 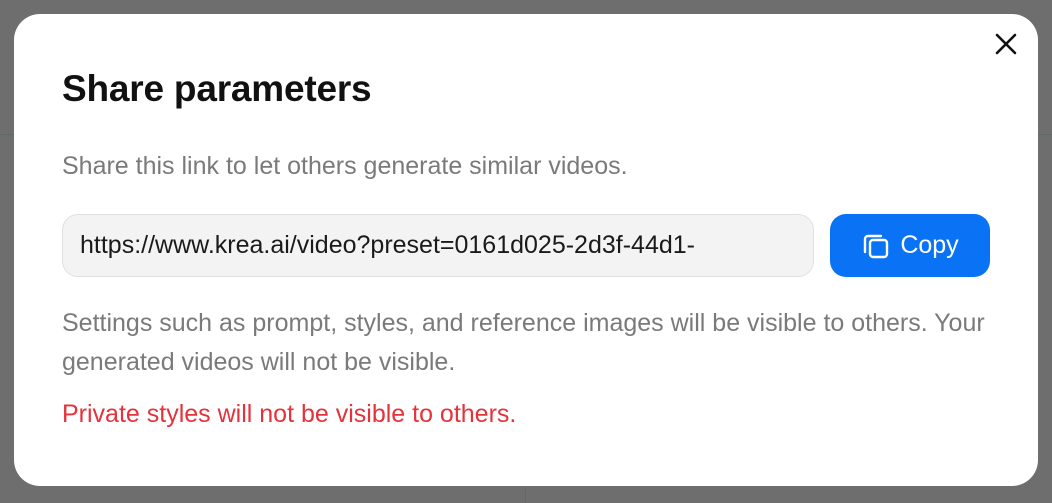 What do you see at coordinates (876, 246) in the screenshot?
I see `copy-icon` at bounding box center [876, 246].